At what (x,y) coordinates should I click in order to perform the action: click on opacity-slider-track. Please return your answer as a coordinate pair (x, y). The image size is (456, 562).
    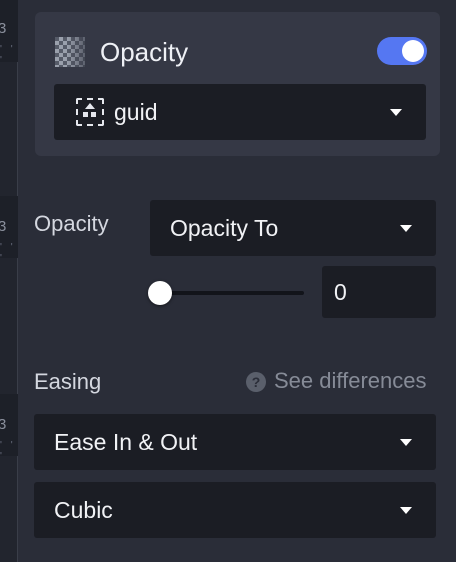
    Looking at the image, I should click on (232, 293).